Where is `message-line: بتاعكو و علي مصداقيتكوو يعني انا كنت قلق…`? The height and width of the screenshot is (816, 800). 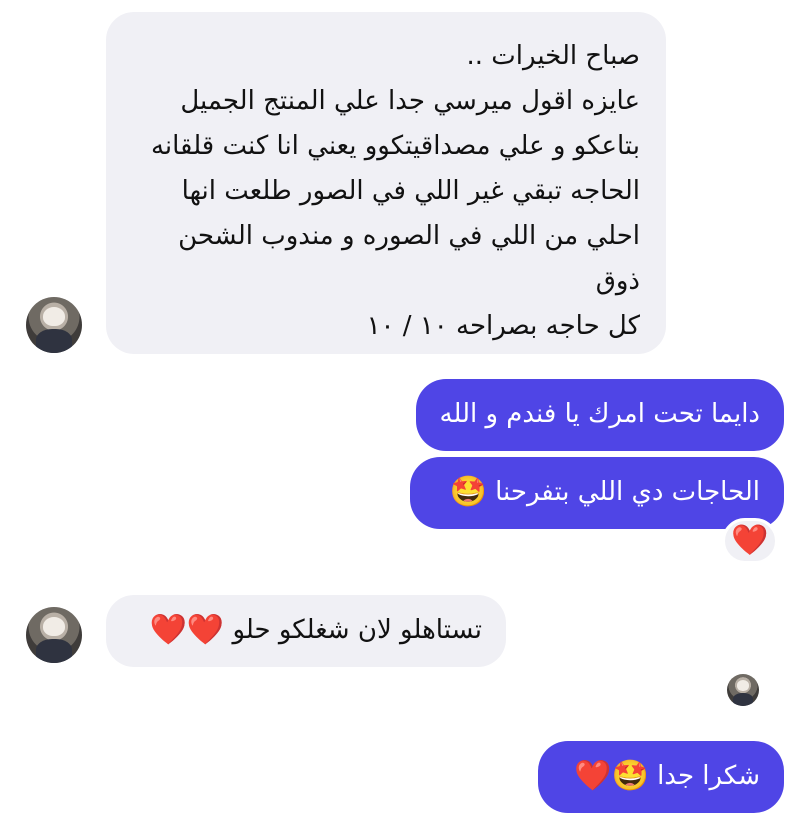 message-line: بتاعكو و علي مصداقيتكوو يعني انا كنت قلق… is located at coordinates (395, 146).